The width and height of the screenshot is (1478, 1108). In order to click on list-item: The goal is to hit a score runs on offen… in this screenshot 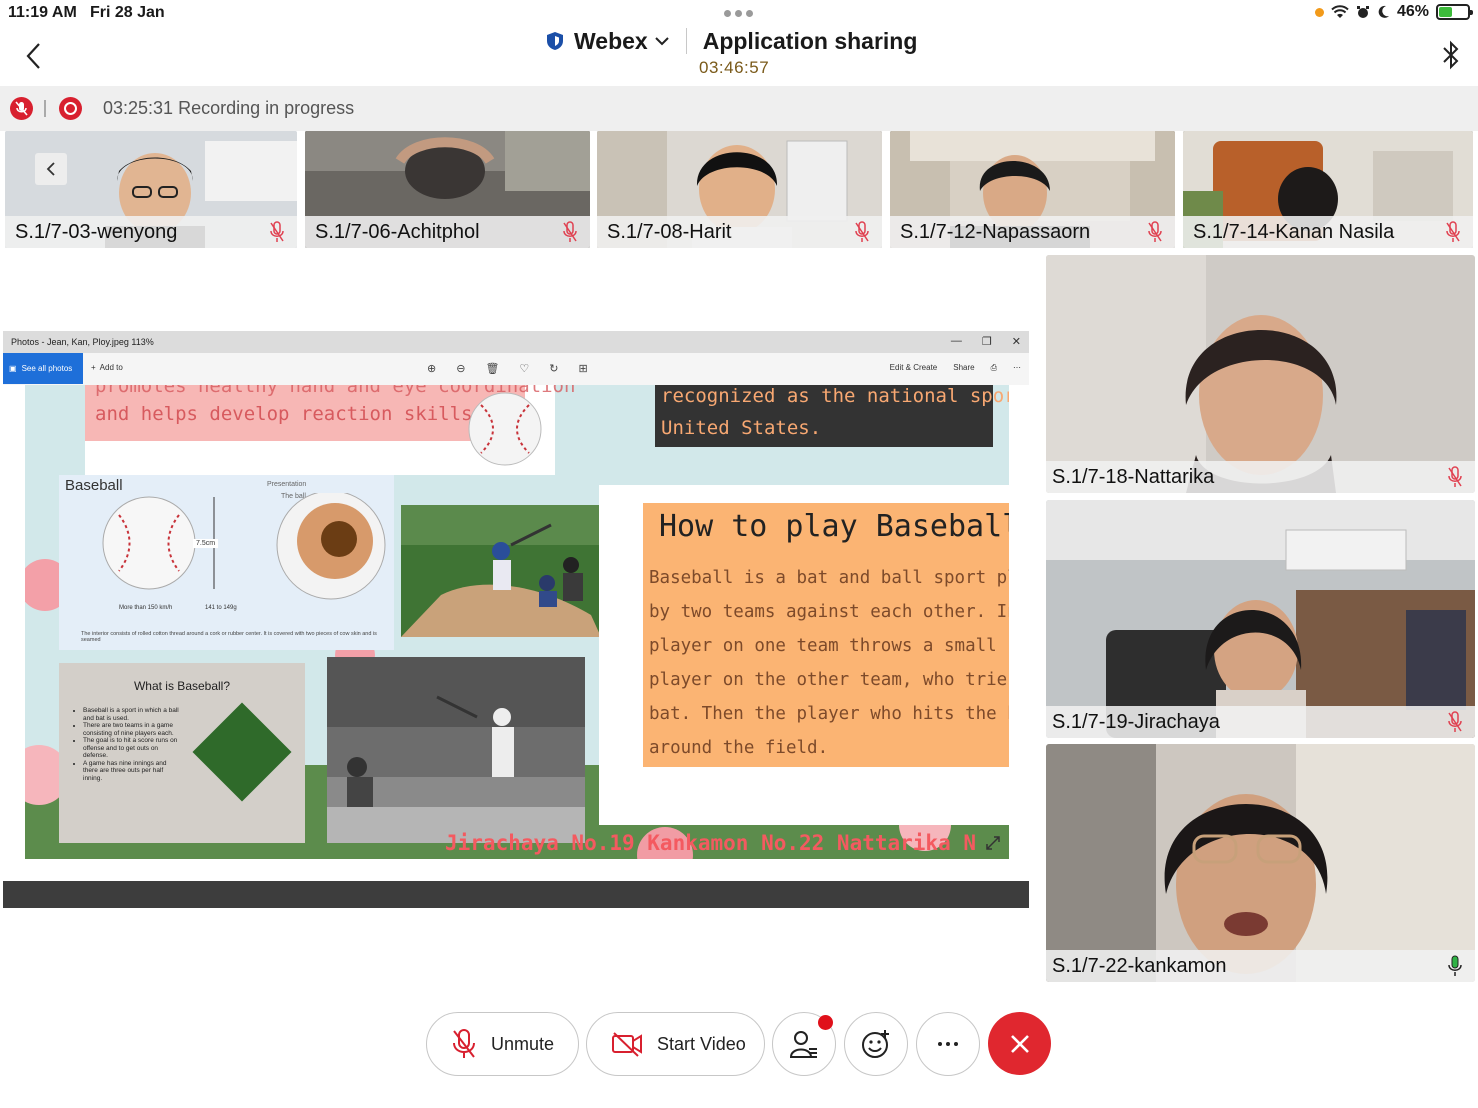, I will do `click(133, 748)`.